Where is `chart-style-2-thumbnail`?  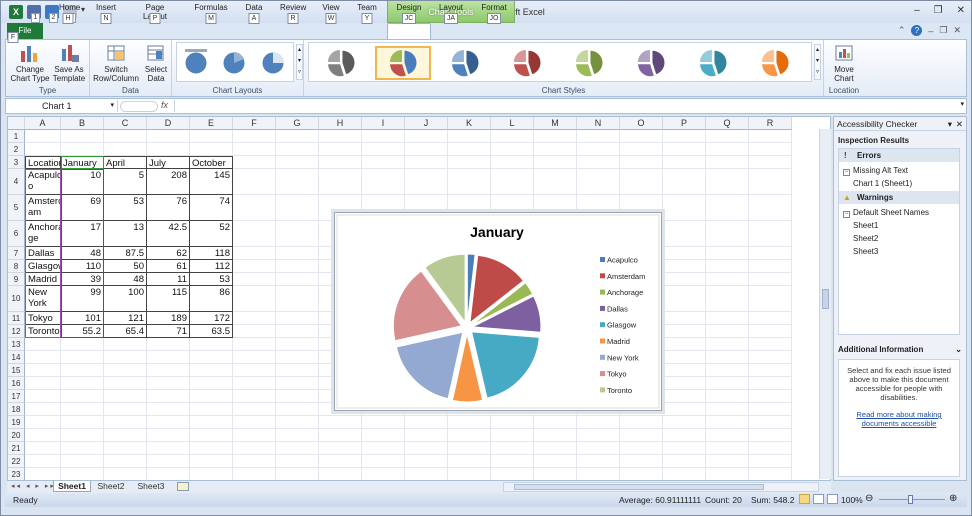
chart-style-2-thumbnail is located at coordinates (403, 63).